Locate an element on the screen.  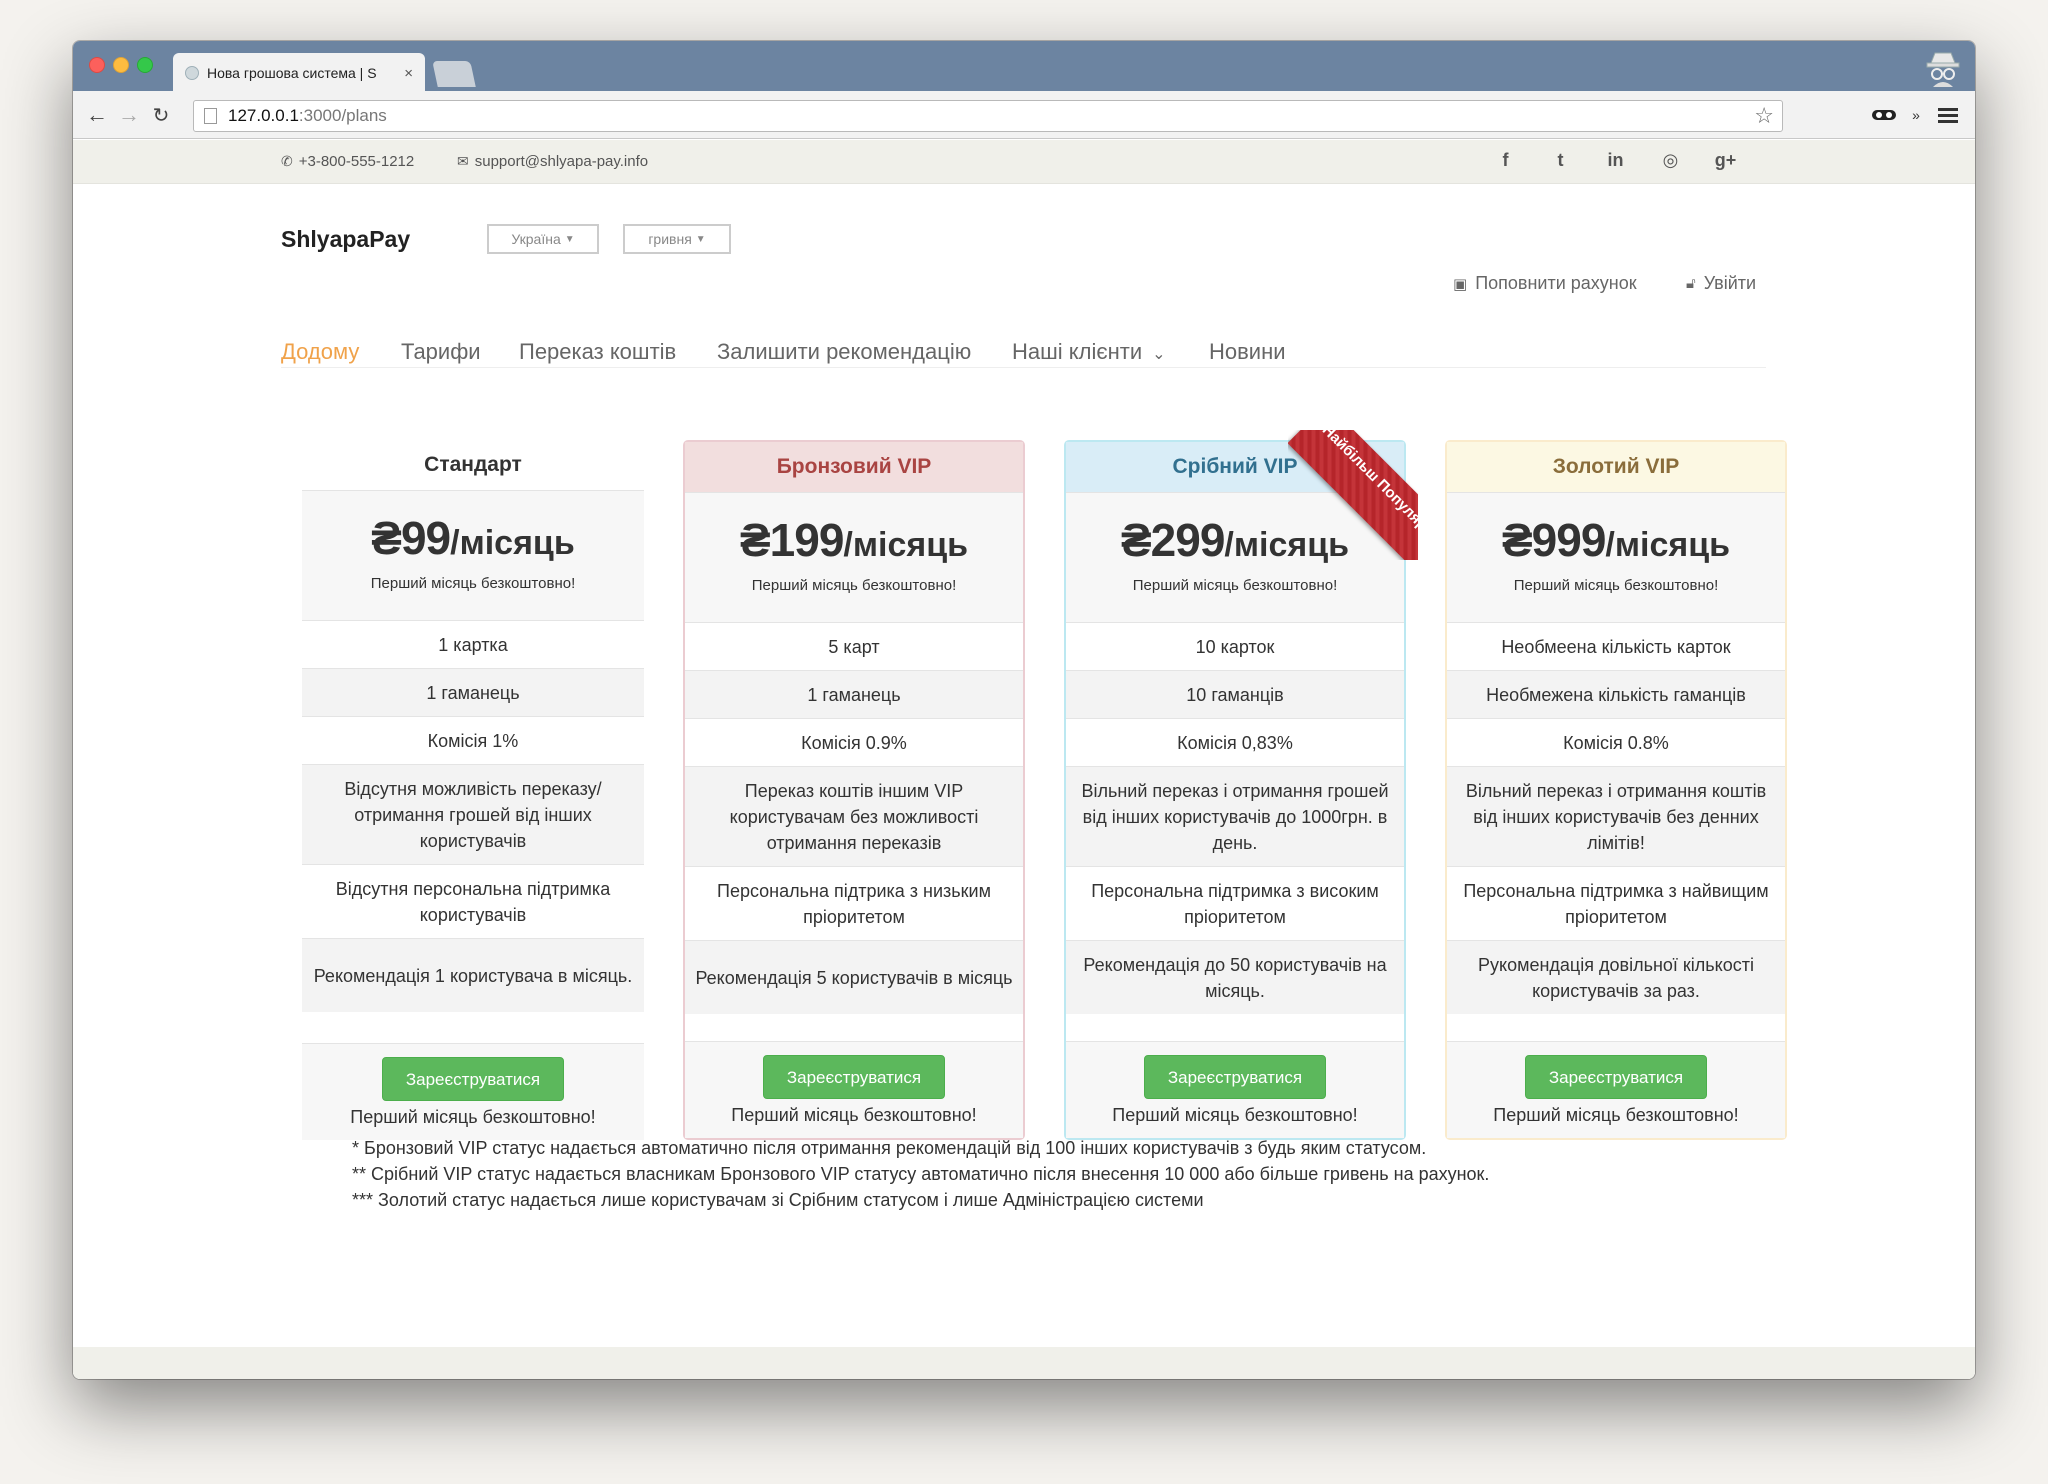
back-arrow-icon: ← is located at coordinates (97, 115).